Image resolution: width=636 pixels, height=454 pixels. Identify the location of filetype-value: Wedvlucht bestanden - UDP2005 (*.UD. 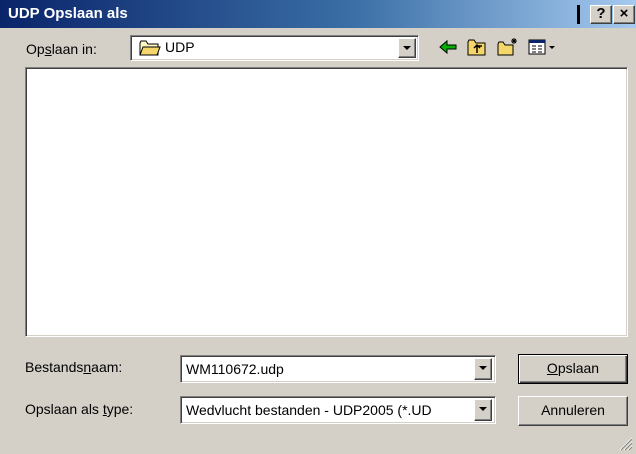
(309, 410).